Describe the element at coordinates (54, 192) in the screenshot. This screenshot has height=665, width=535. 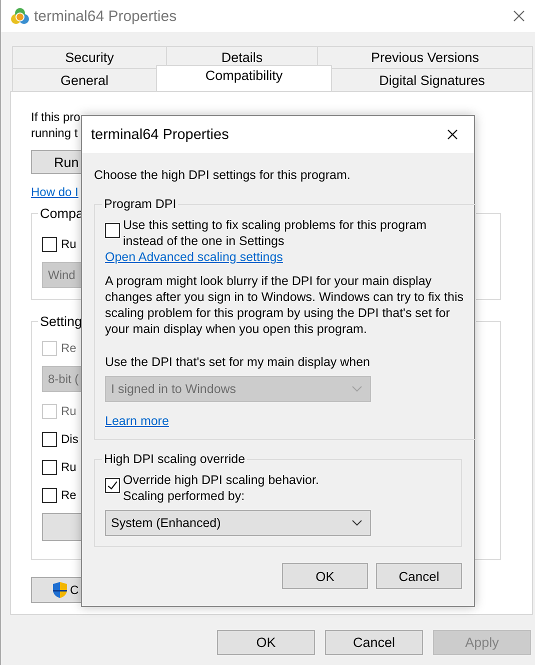
I see `help-link: How do I` at that location.